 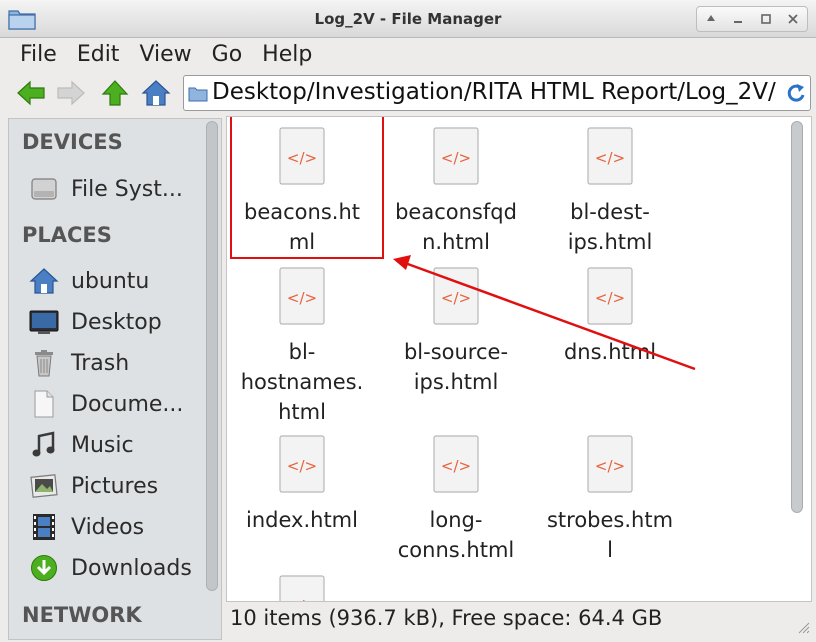 What do you see at coordinates (446, 618) in the screenshot?
I see `status-text: 10 items (936.7 kB), Free space: 64.4 GB` at bounding box center [446, 618].